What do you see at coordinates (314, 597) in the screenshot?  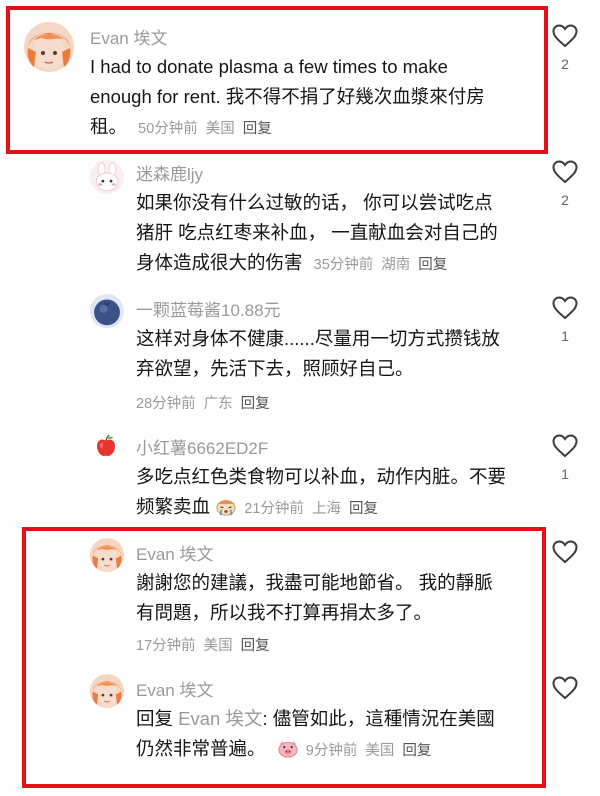 I see `comment-text: 謝謝您的建議，我盡可能地節省。 我的靜脈 有問題，所以我不打算再捐太多了。` at bounding box center [314, 597].